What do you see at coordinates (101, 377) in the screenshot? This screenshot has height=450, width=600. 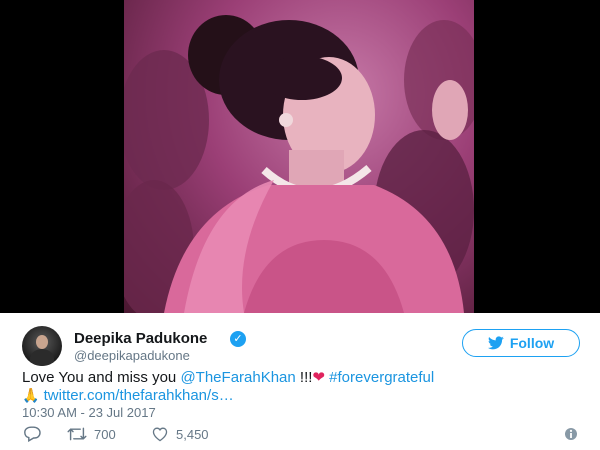 I see `tweet-text-part1: Love You and miss you` at bounding box center [101, 377].